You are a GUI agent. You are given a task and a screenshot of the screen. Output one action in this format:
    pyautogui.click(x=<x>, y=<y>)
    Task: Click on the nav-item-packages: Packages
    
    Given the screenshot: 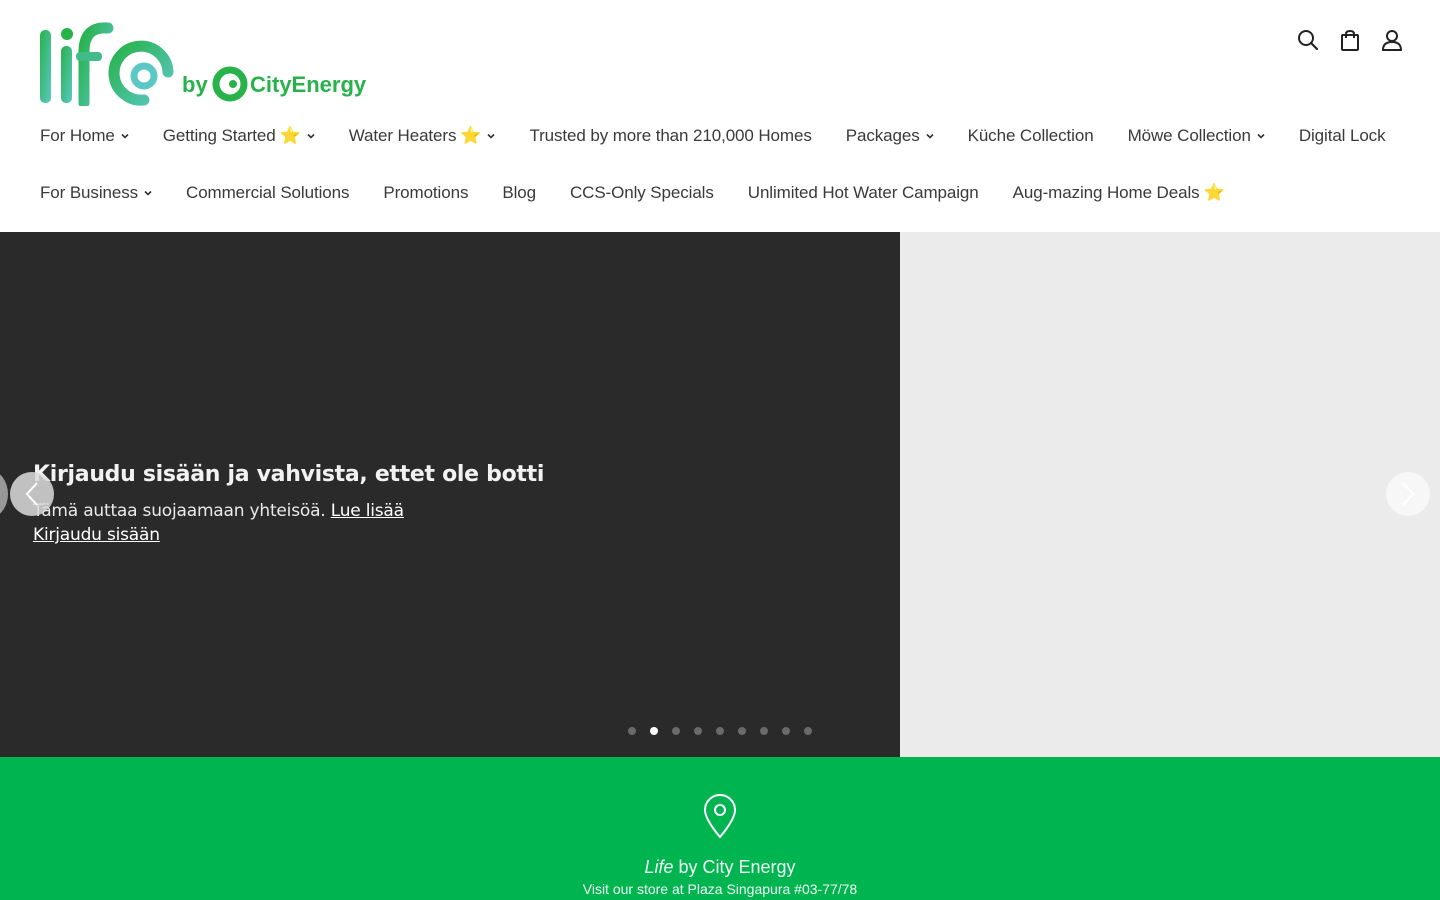 What is the action you would take?
    pyautogui.click(x=890, y=136)
    